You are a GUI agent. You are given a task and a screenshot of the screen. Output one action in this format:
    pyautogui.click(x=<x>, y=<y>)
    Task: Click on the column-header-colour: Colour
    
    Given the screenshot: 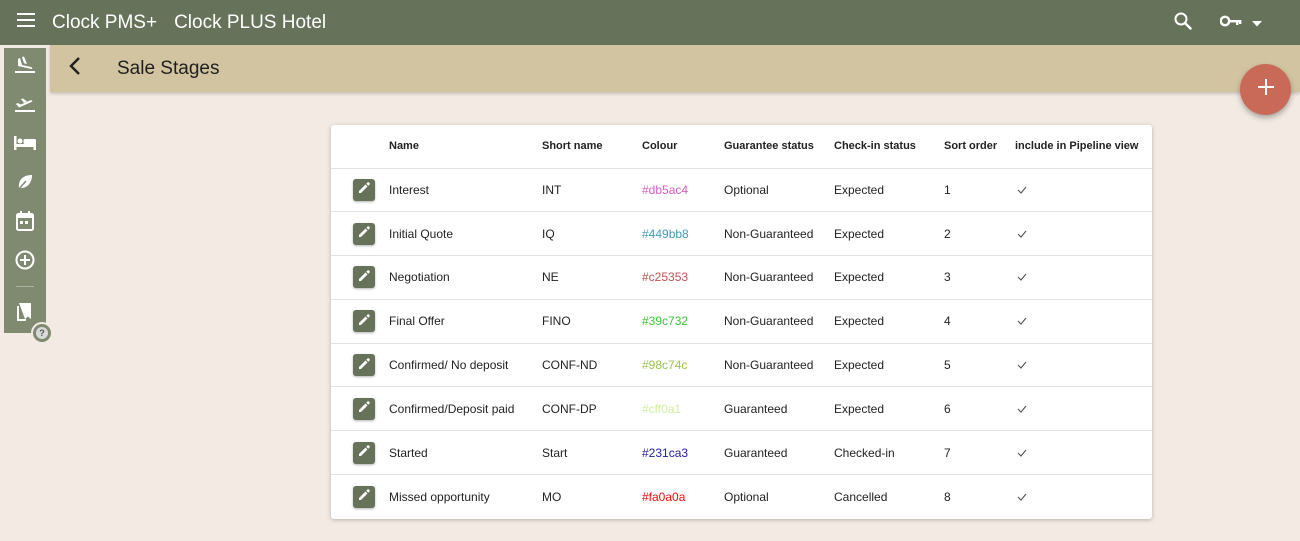 What is the action you would take?
    pyautogui.click(x=683, y=147)
    